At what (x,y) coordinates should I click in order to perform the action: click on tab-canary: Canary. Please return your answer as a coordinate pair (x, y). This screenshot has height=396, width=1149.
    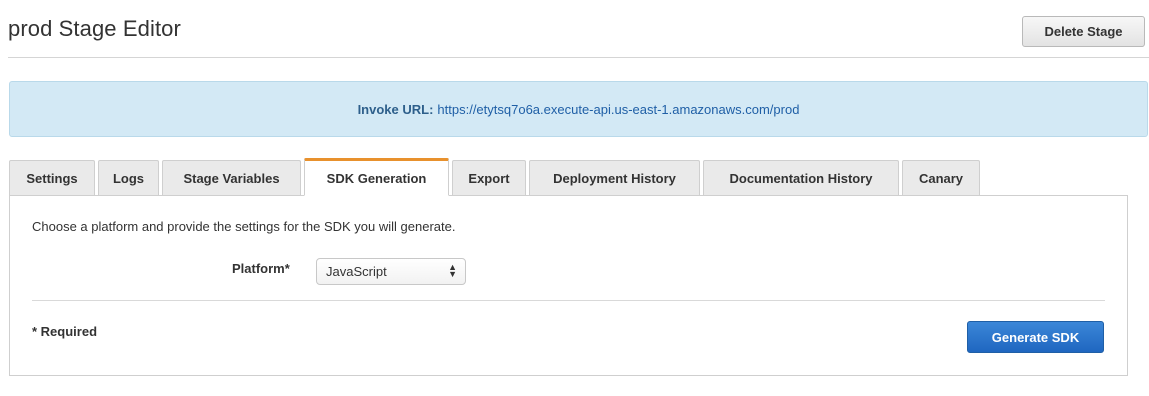
    Looking at the image, I should click on (941, 178).